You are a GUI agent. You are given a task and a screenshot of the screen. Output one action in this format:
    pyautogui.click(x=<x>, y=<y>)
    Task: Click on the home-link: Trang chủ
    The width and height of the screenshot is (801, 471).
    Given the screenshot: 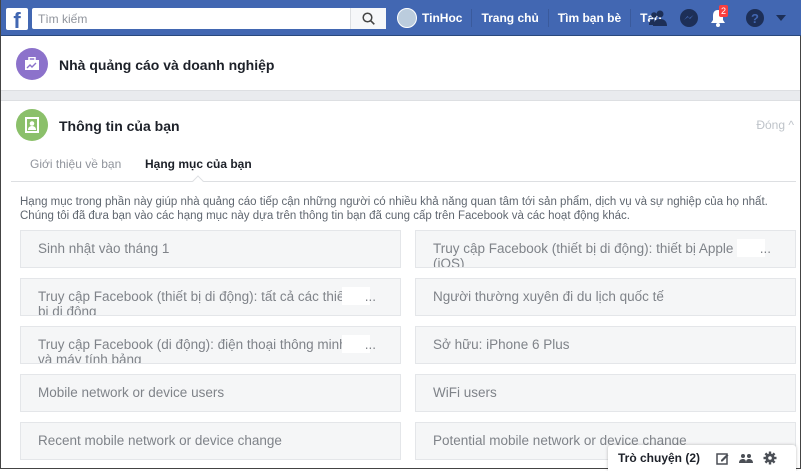 What is the action you would take?
    pyautogui.click(x=509, y=18)
    